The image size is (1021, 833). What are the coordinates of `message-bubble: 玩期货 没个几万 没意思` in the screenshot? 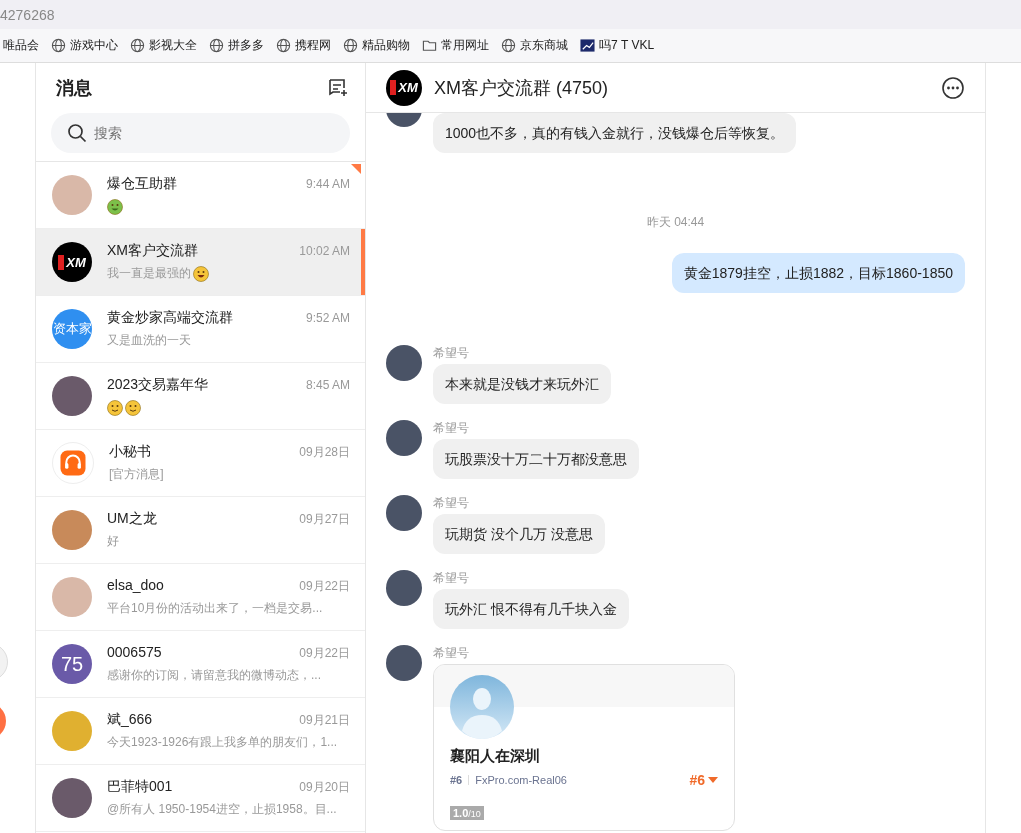 It's located at (519, 534).